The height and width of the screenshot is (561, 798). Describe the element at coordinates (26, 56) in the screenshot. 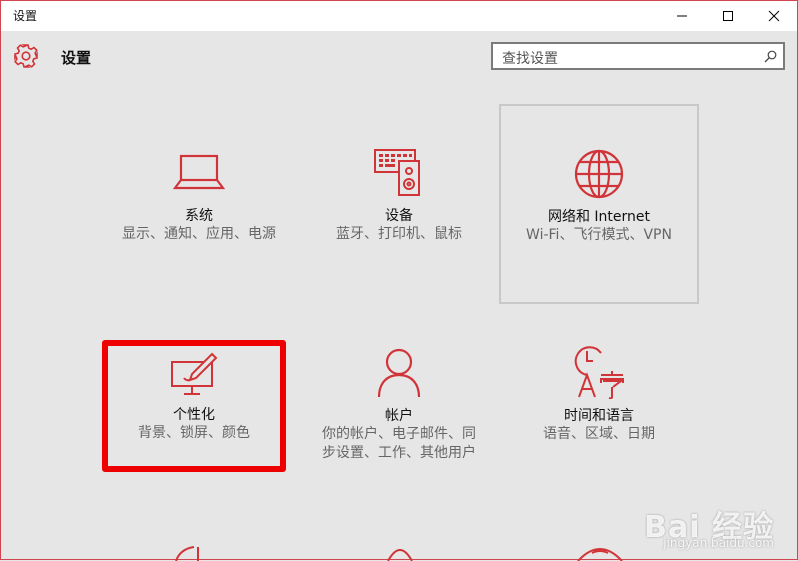

I see `gear-icon` at that location.